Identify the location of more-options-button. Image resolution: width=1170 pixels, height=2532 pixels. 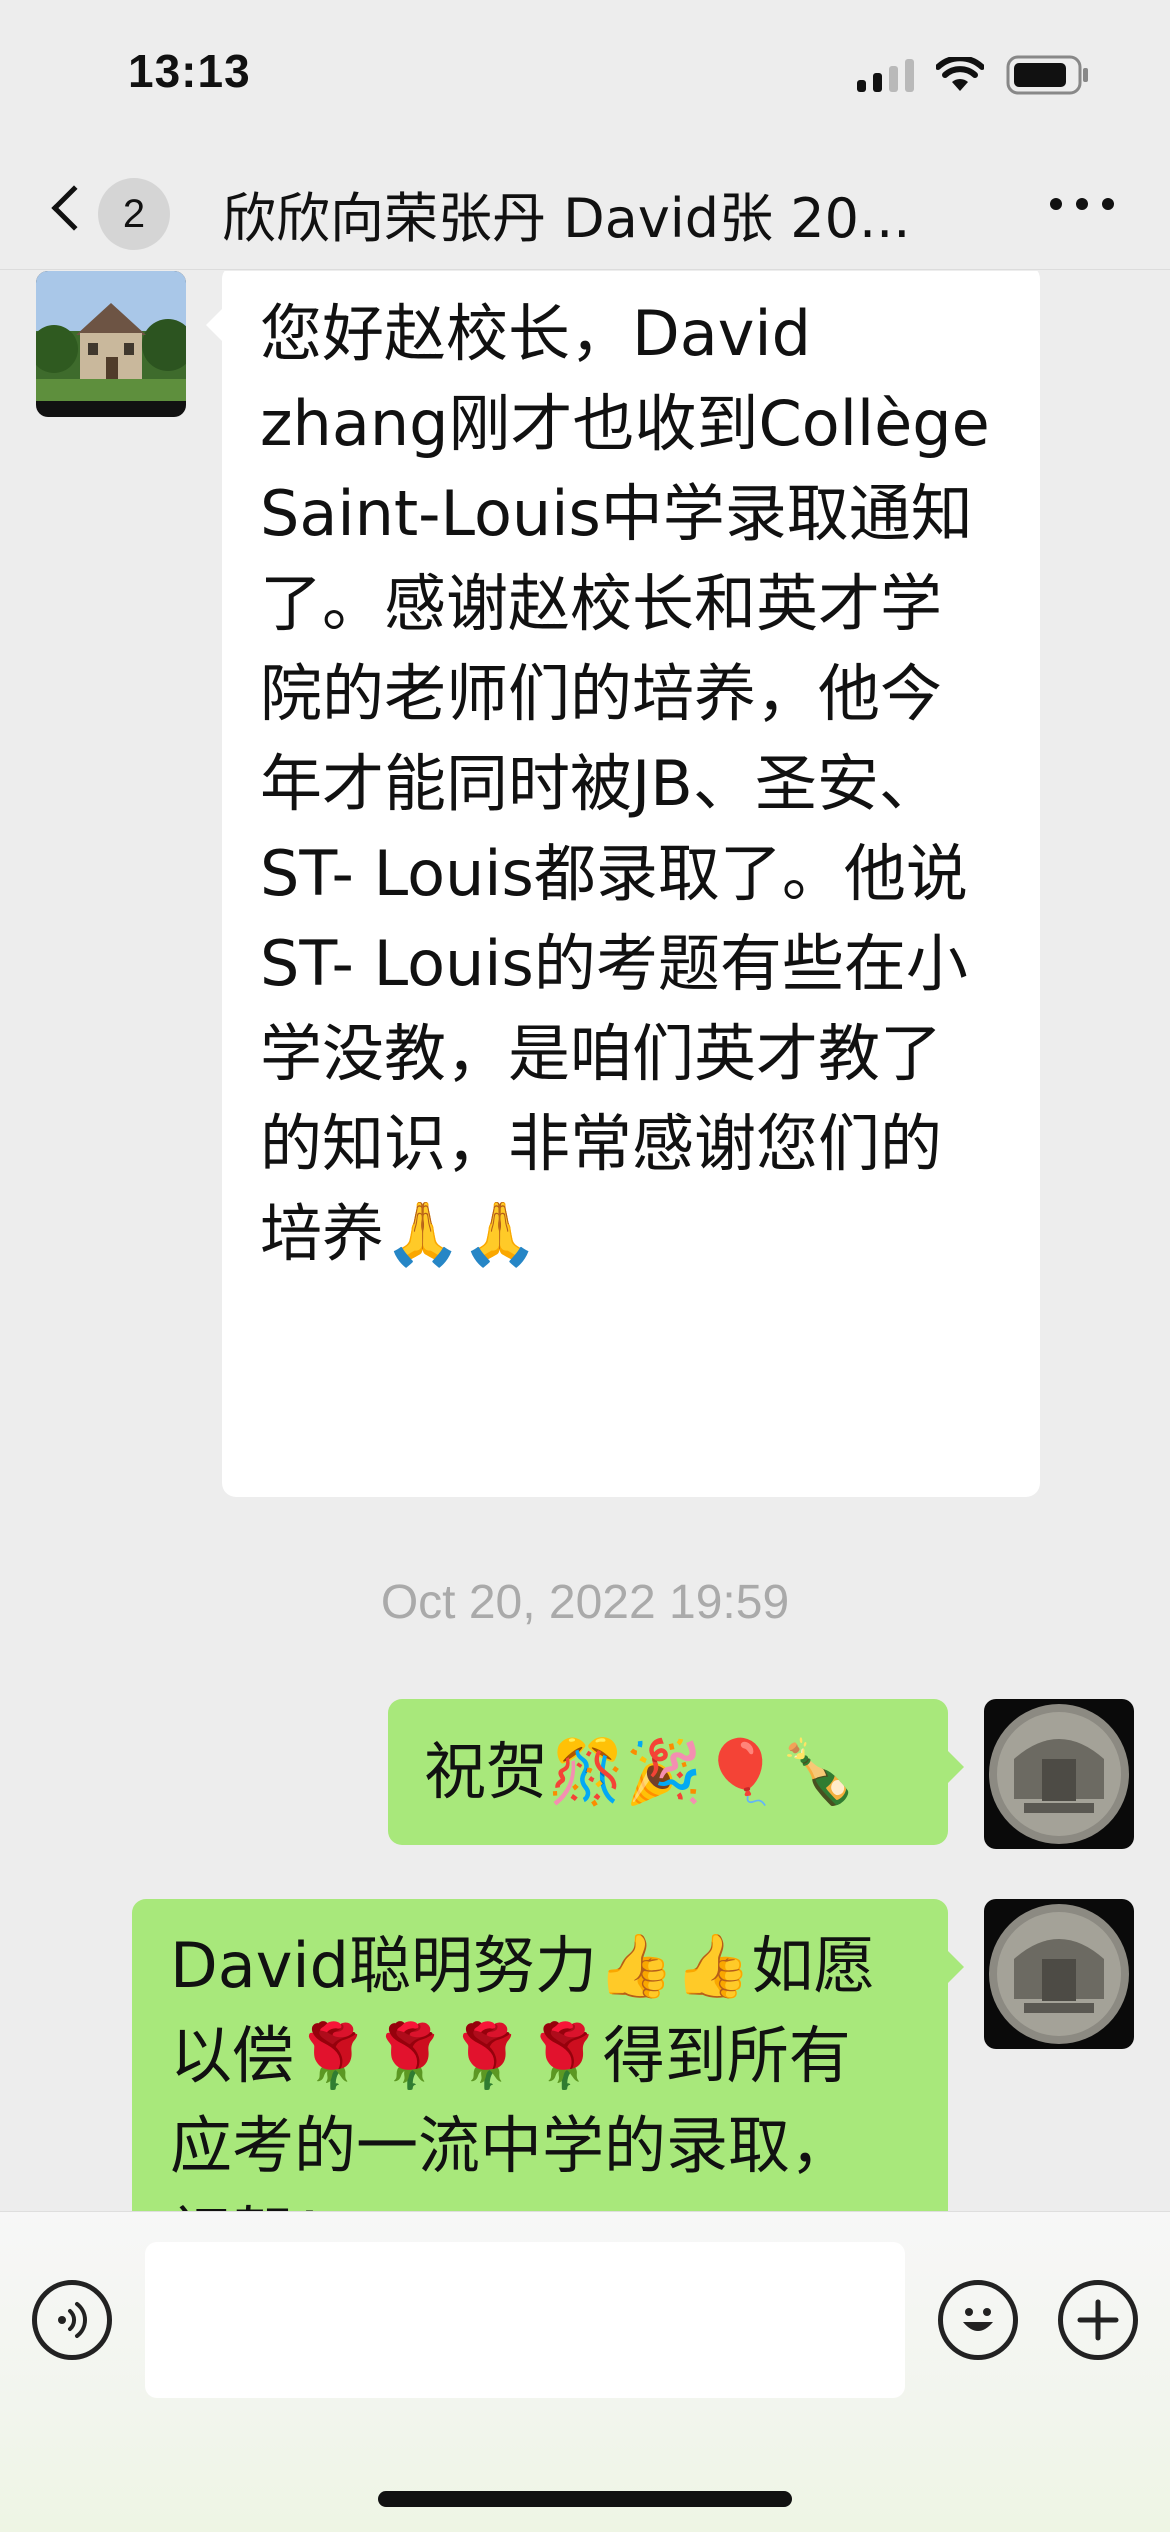
(1082, 204).